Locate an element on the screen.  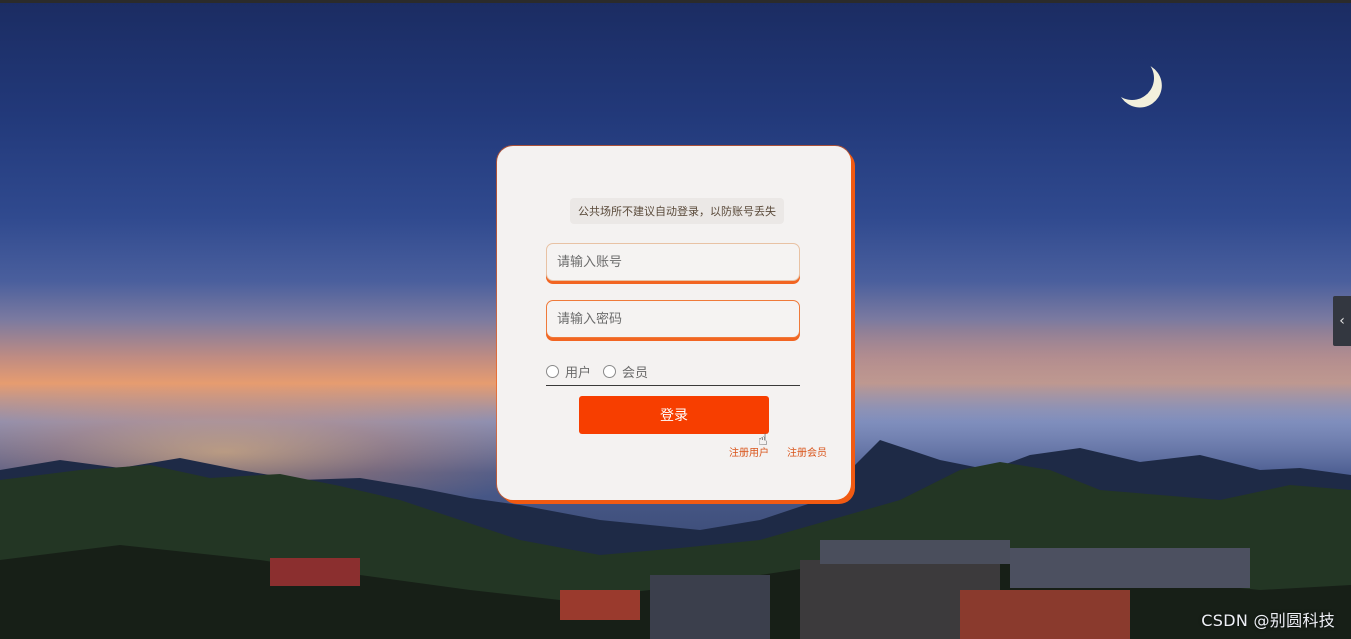
hand-cursor-icon: ☝ is located at coordinates (763, 439).